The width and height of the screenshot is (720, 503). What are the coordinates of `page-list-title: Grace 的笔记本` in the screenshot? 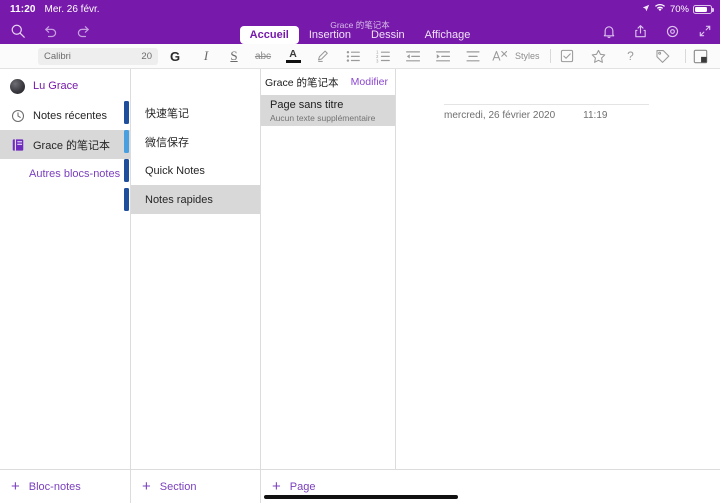 It's located at (302, 82).